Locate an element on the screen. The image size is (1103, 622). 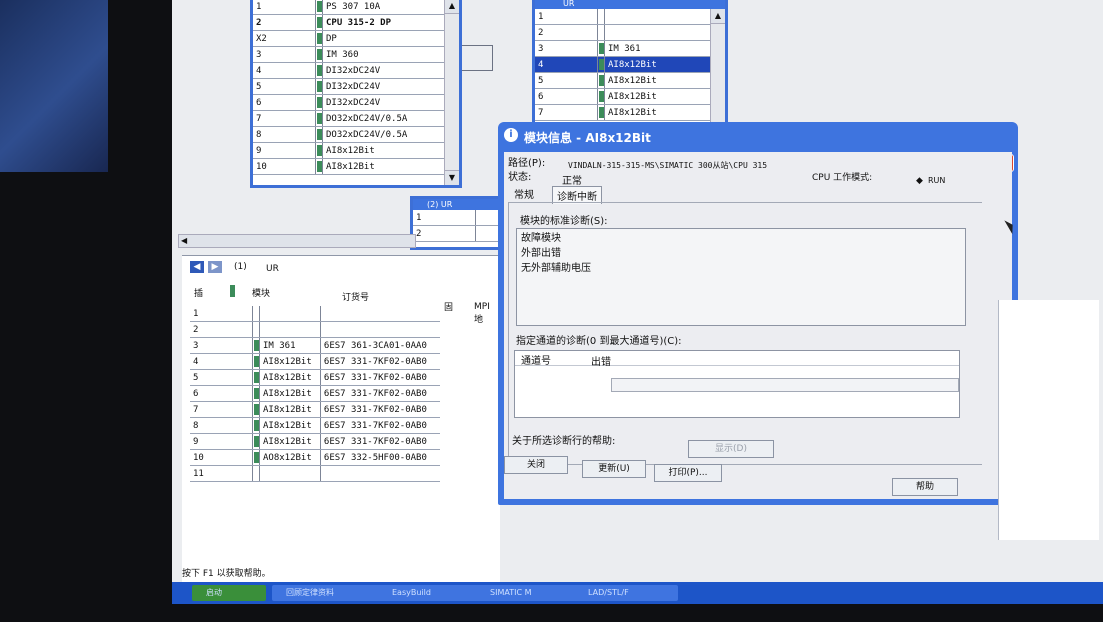
table-row: 5 AI8x12Bit is located at coordinates (630, 80).